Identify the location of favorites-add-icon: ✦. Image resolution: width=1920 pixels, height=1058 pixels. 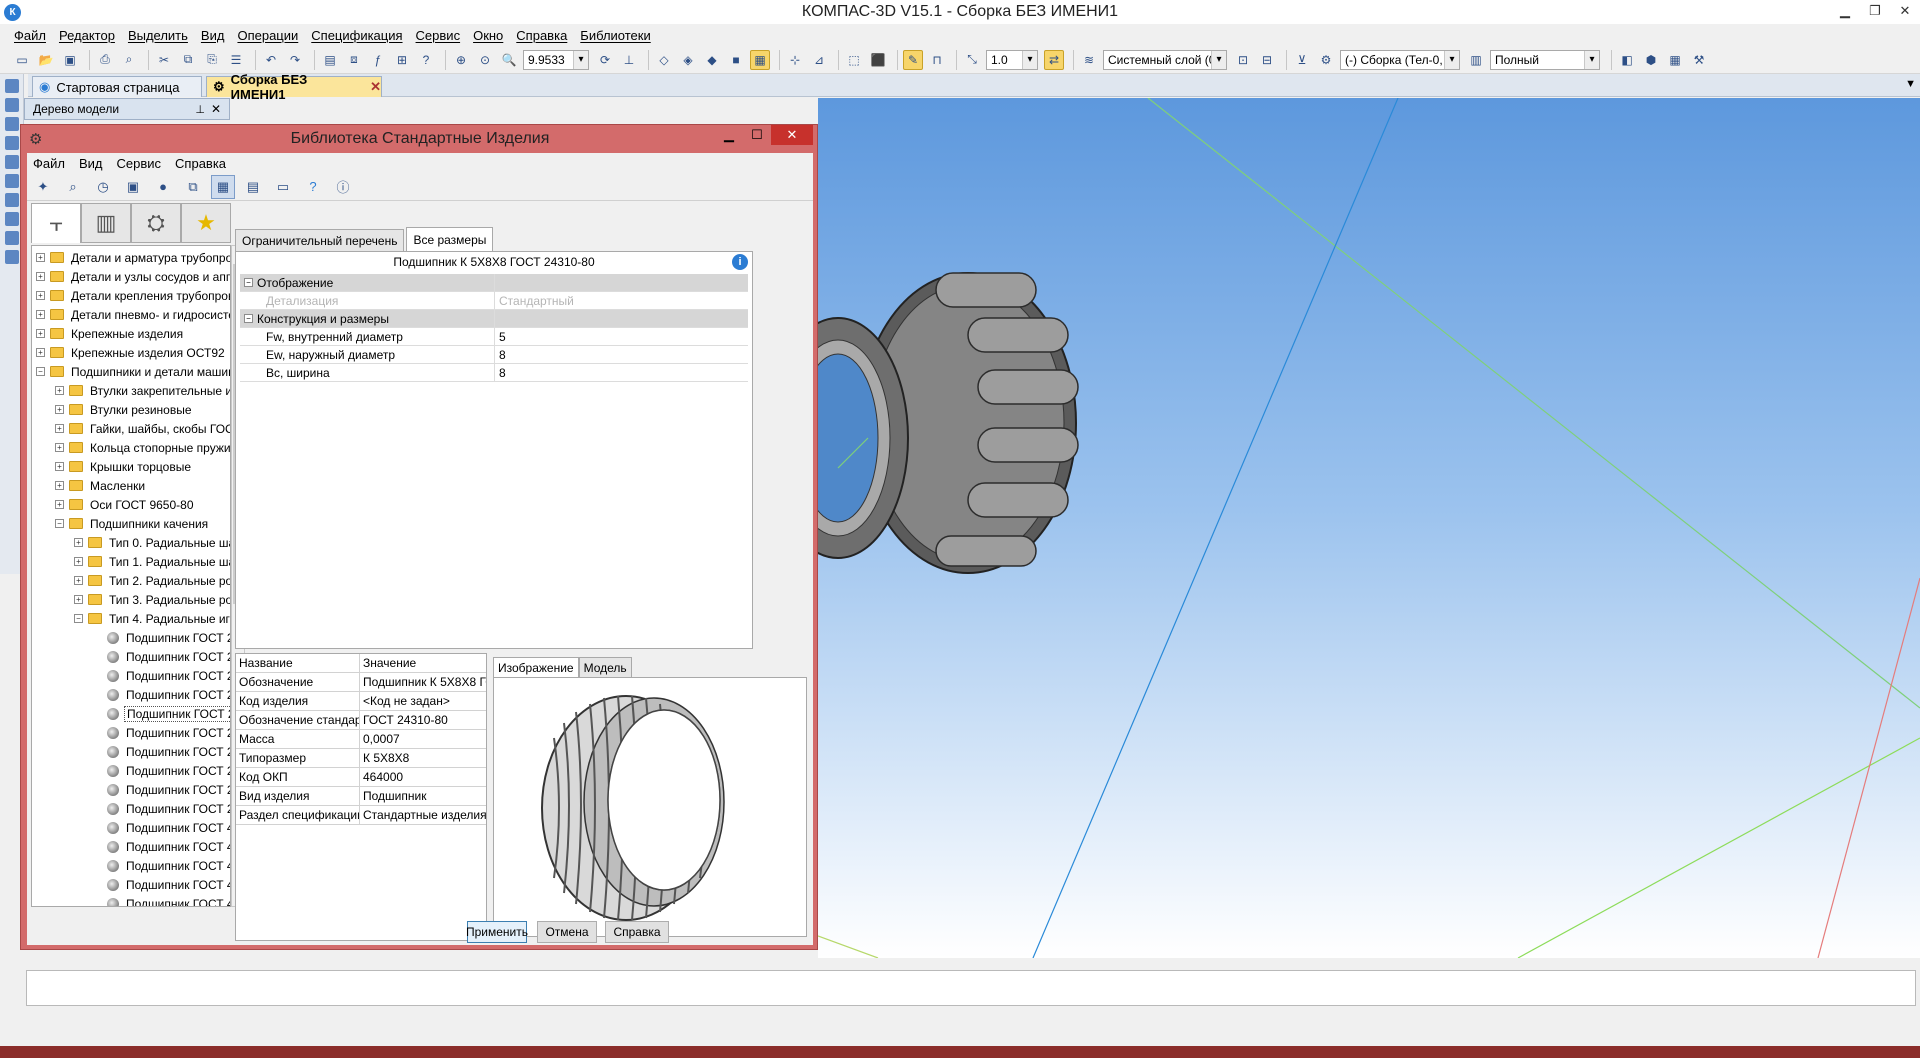
(43, 187).